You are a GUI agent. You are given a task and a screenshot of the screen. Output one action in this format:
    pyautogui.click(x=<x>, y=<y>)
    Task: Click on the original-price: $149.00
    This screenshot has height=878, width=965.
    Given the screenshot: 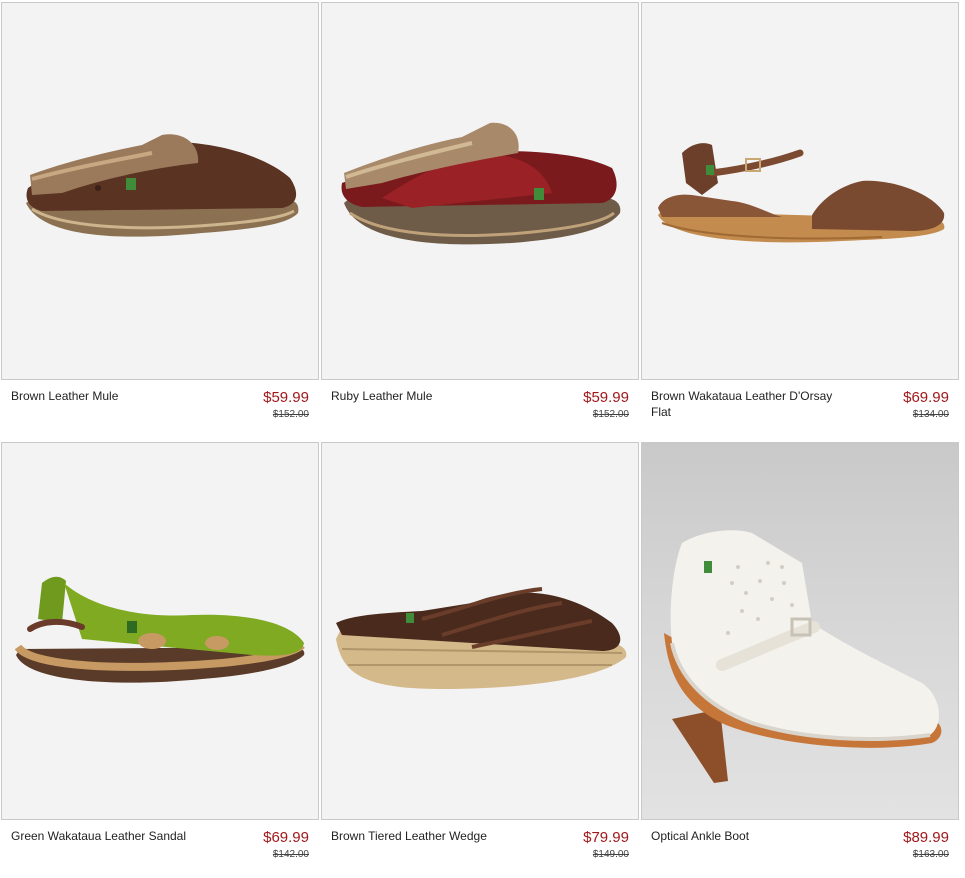 What is the action you would take?
    pyautogui.click(x=610, y=854)
    